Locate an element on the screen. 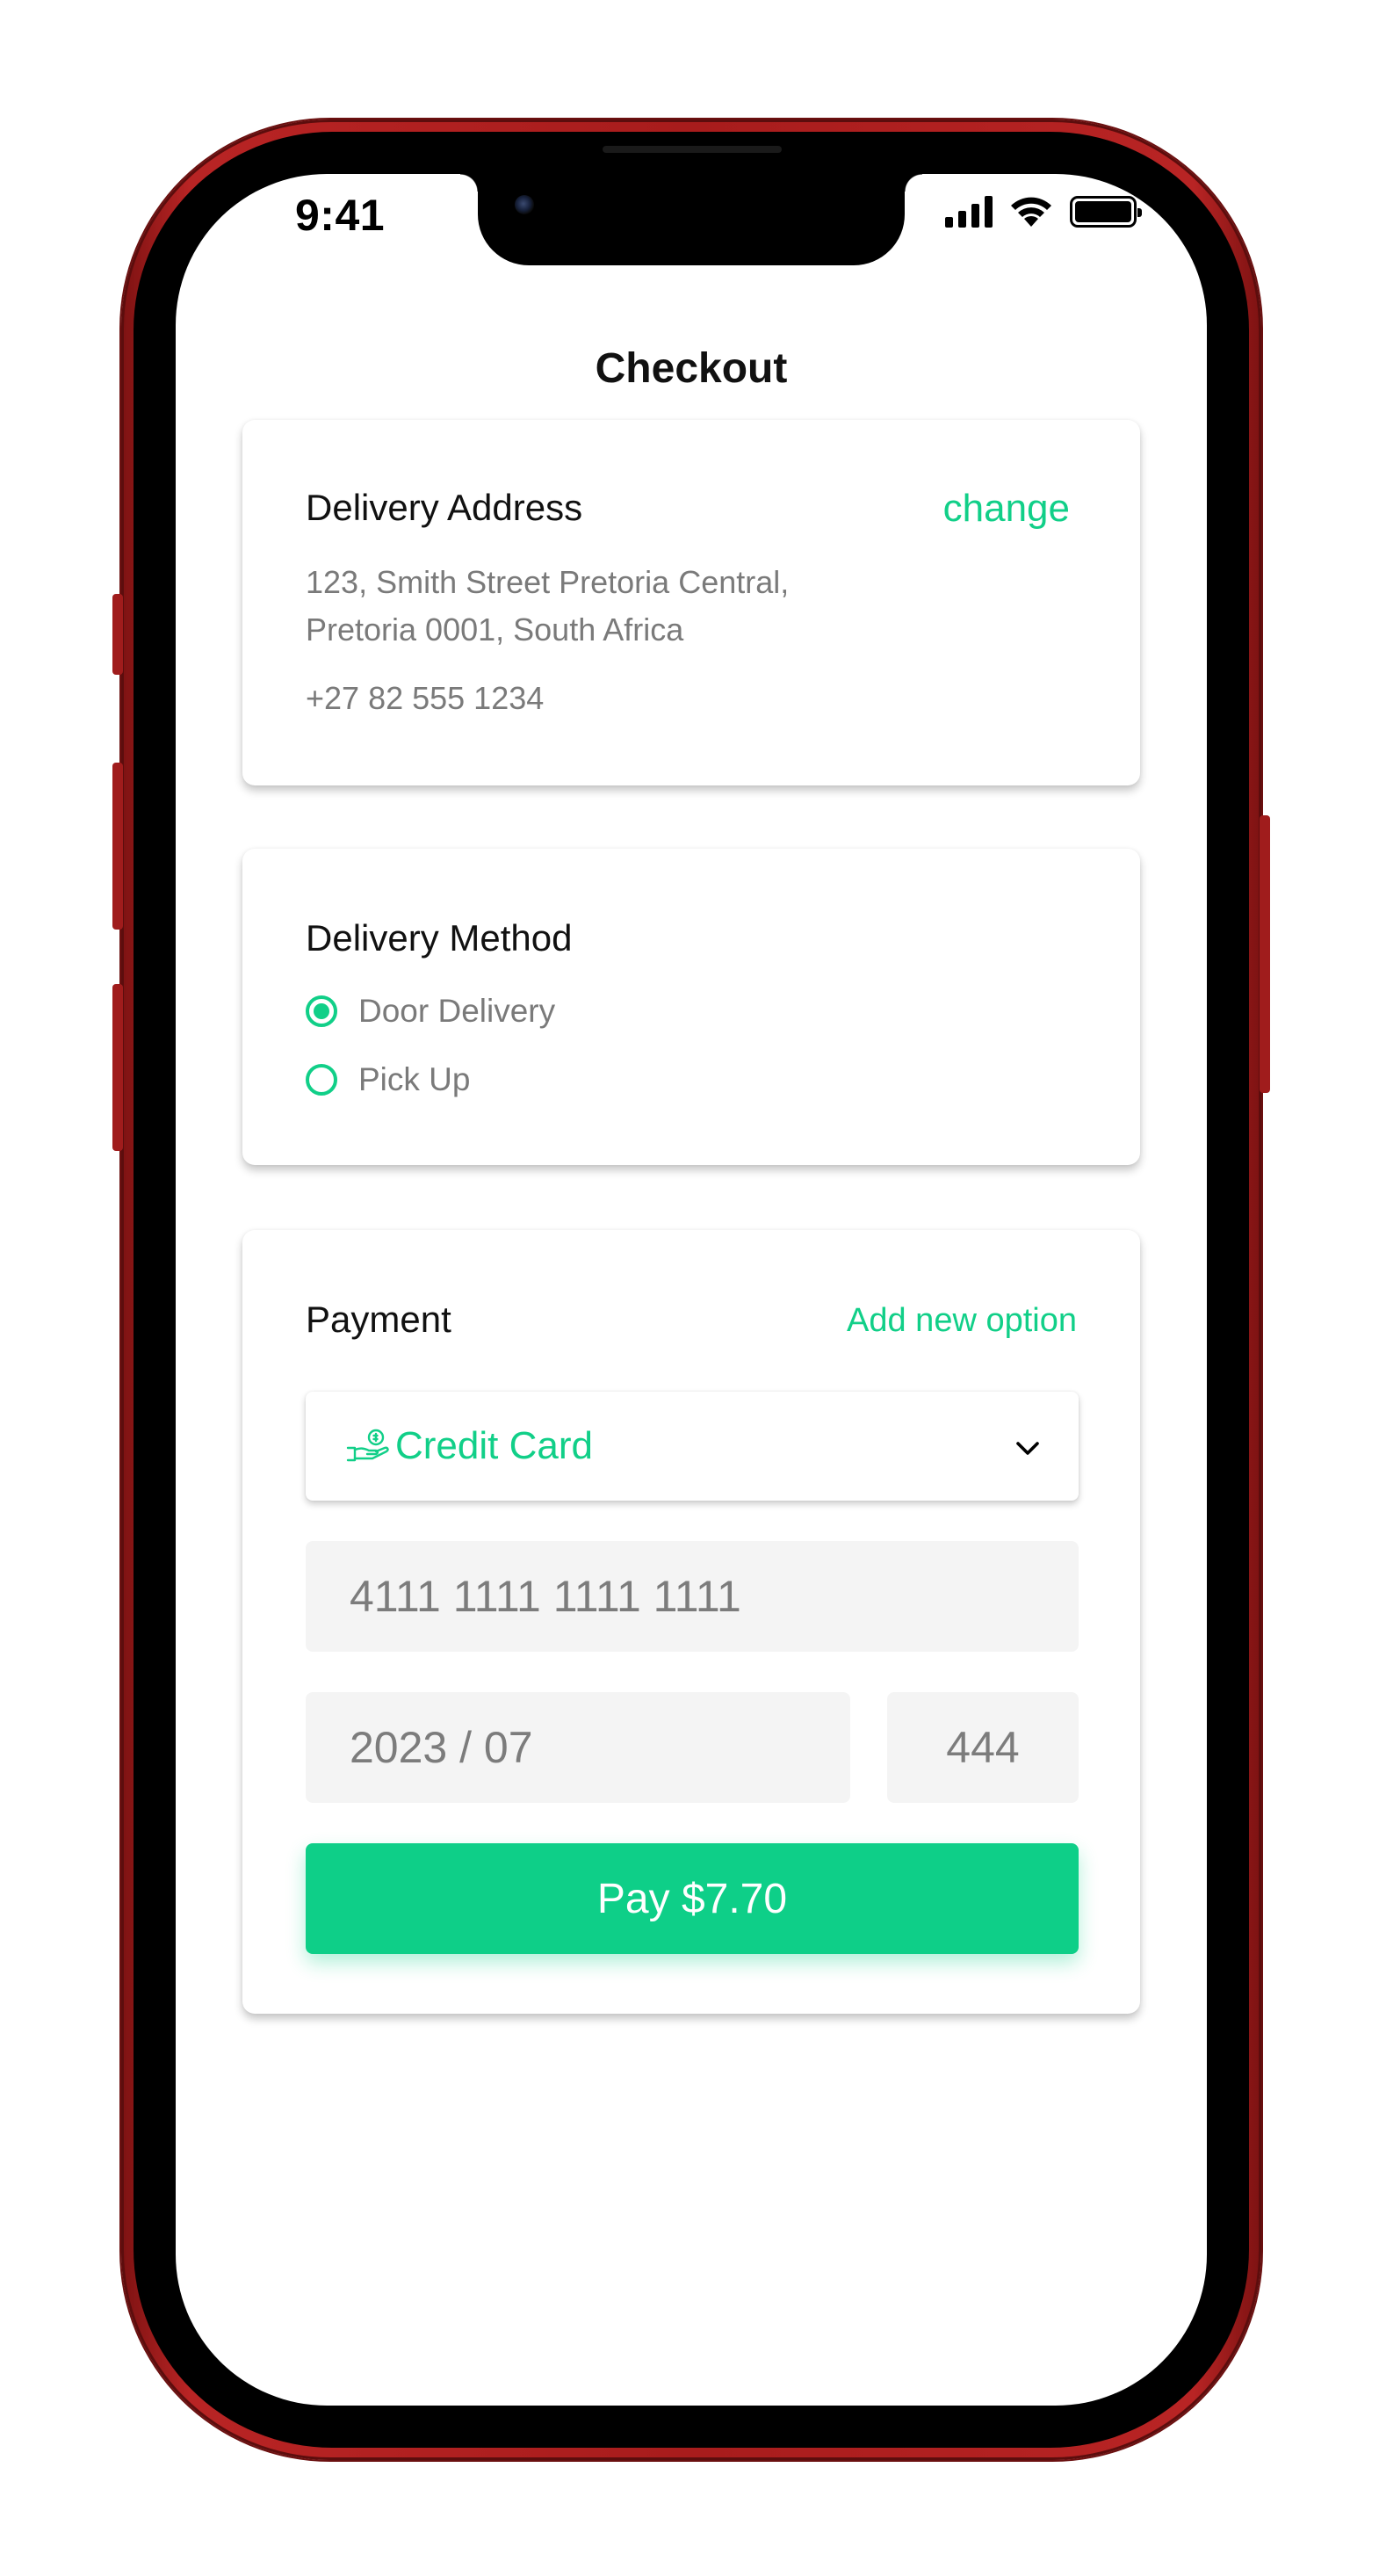 Image resolution: width=1379 pixels, height=2576 pixels. pay-button: Pay $7.70 is located at coordinates (692, 1898).